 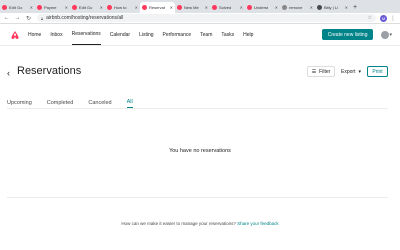 What do you see at coordinates (49, 71) in the screenshot?
I see `page-title: Reservations` at bounding box center [49, 71].